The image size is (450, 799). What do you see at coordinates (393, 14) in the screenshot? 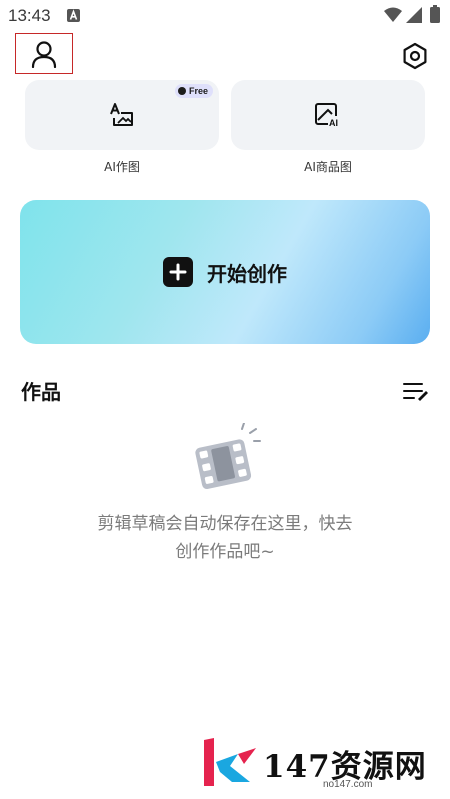
I see `wifi-icon` at bounding box center [393, 14].